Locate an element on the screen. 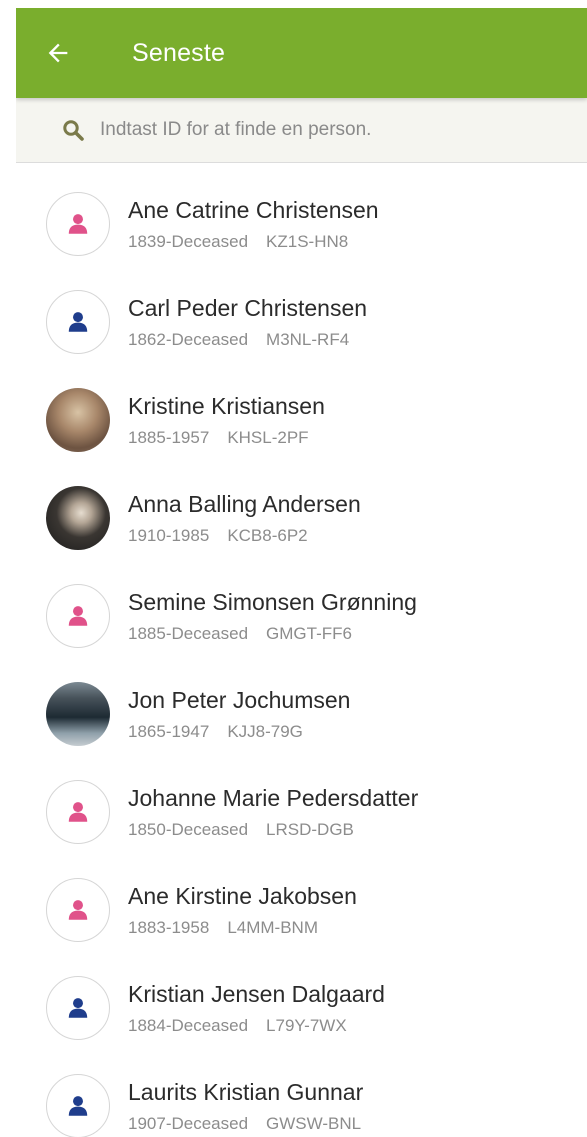 This screenshot has width=587, height=1137. search-bar is located at coordinates (301, 130).